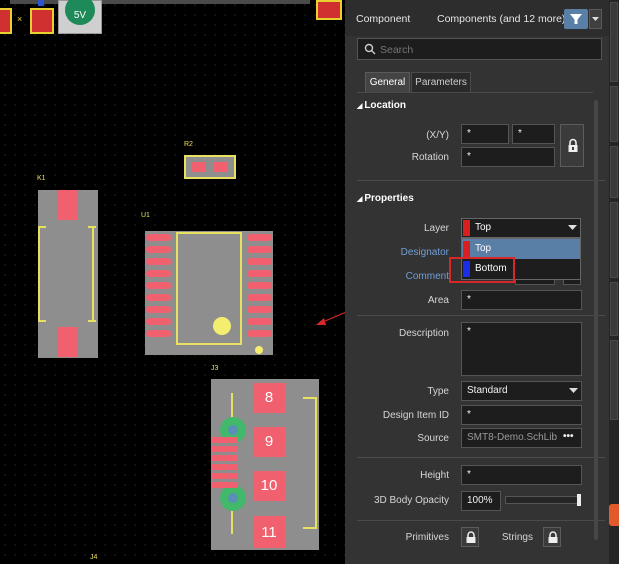 This screenshot has width=619, height=564. What do you see at coordinates (433, 438) in the screenshot?
I see `source-label: Source` at bounding box center [433, 438].